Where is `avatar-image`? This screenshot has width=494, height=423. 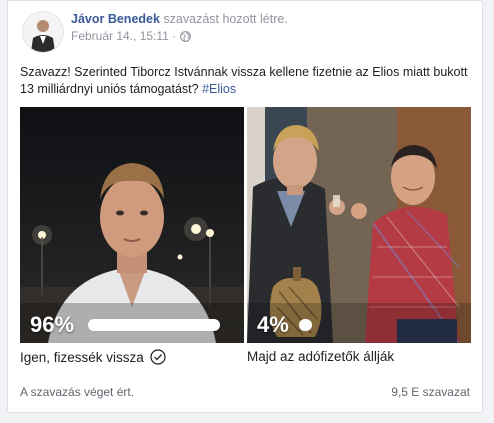
avatar-image is located at coordinates (43, 32).